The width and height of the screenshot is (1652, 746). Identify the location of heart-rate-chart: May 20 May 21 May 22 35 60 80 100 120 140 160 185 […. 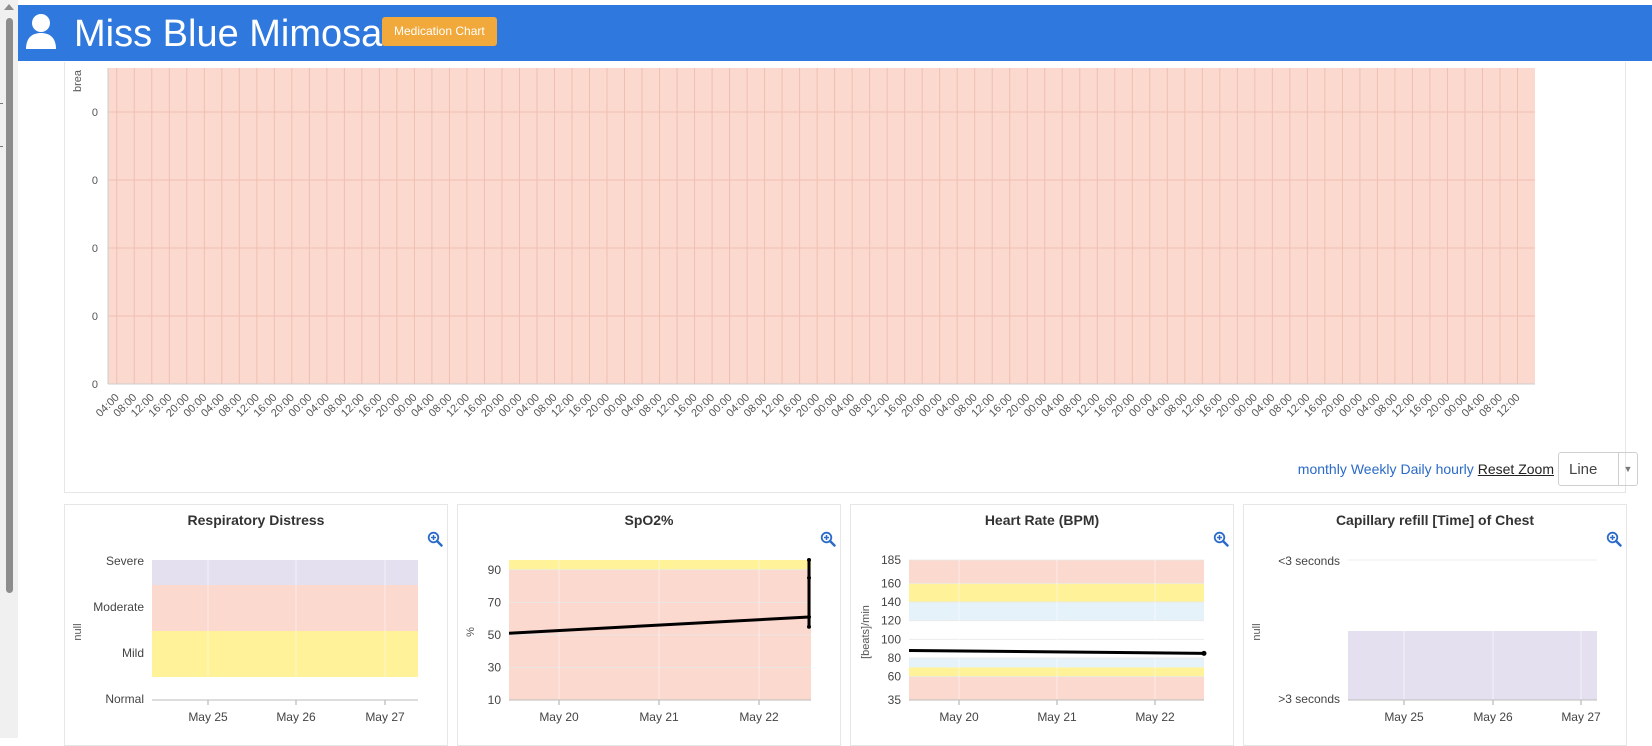
(1033, 638).